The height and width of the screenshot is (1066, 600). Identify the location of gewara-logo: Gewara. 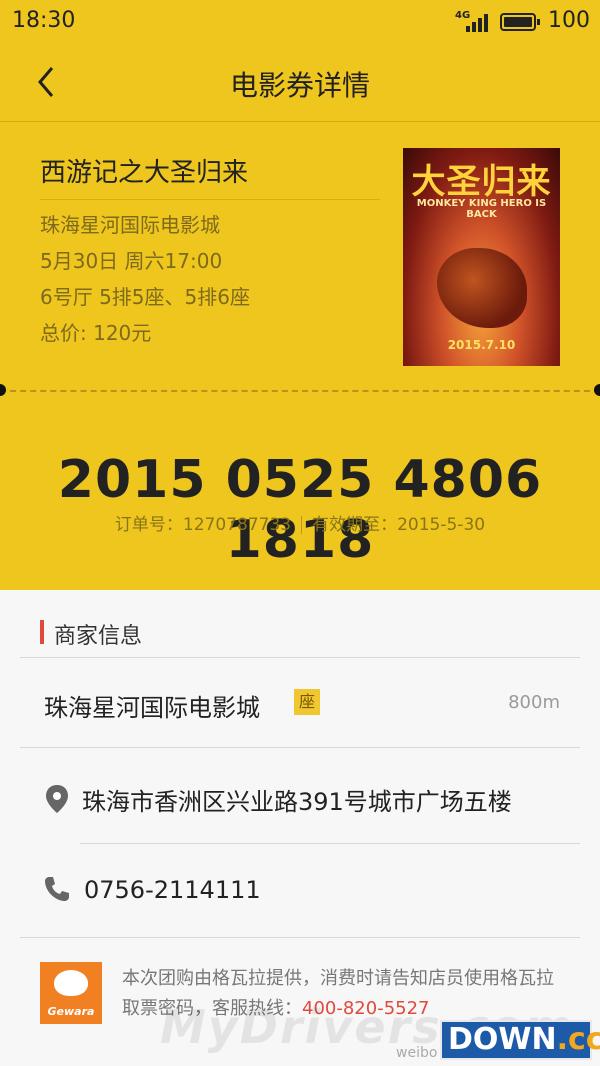
(71, 993).